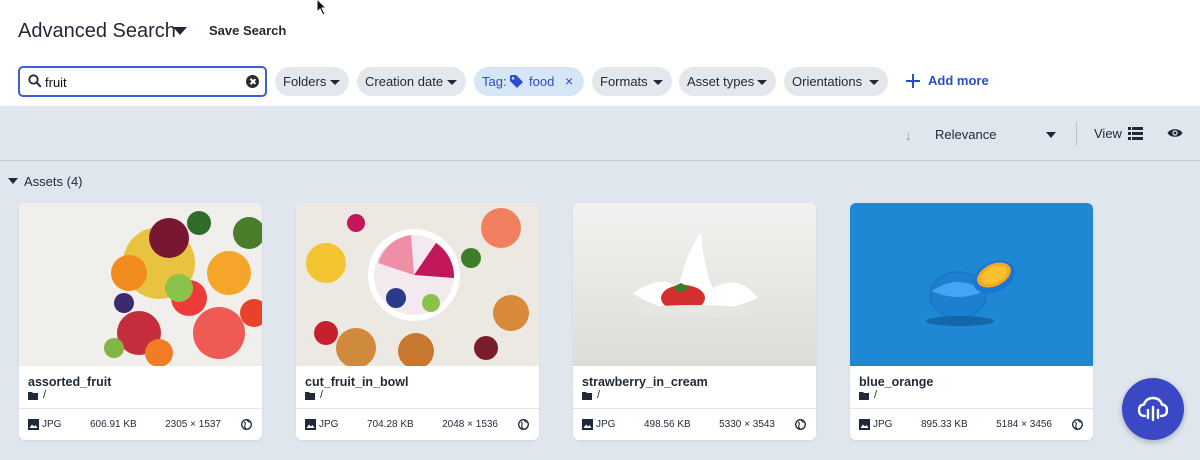 The image size is (1200, 460). I want to click on asset-size: 704.28 KB, so click(390, 424).